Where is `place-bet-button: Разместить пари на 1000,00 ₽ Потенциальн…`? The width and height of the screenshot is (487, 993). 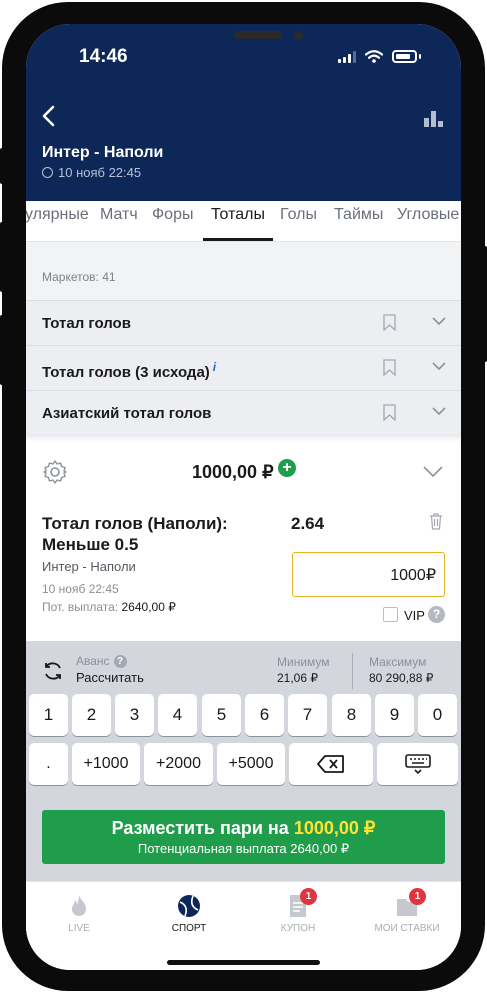 place-bet-button: Разместить пари на 1000,00 ₽ Потенциальн… is located at coordinates (243, 837).